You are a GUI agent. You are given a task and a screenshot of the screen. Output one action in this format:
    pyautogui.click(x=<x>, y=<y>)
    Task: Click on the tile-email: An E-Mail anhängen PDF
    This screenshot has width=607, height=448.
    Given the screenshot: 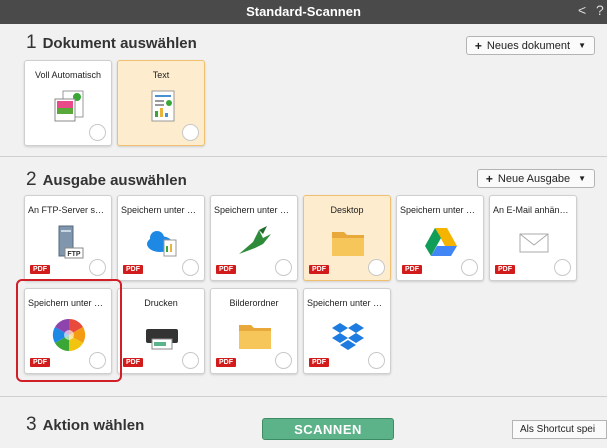 What is the action you would take?
    pyautogui.click(x=533, y=238)
    